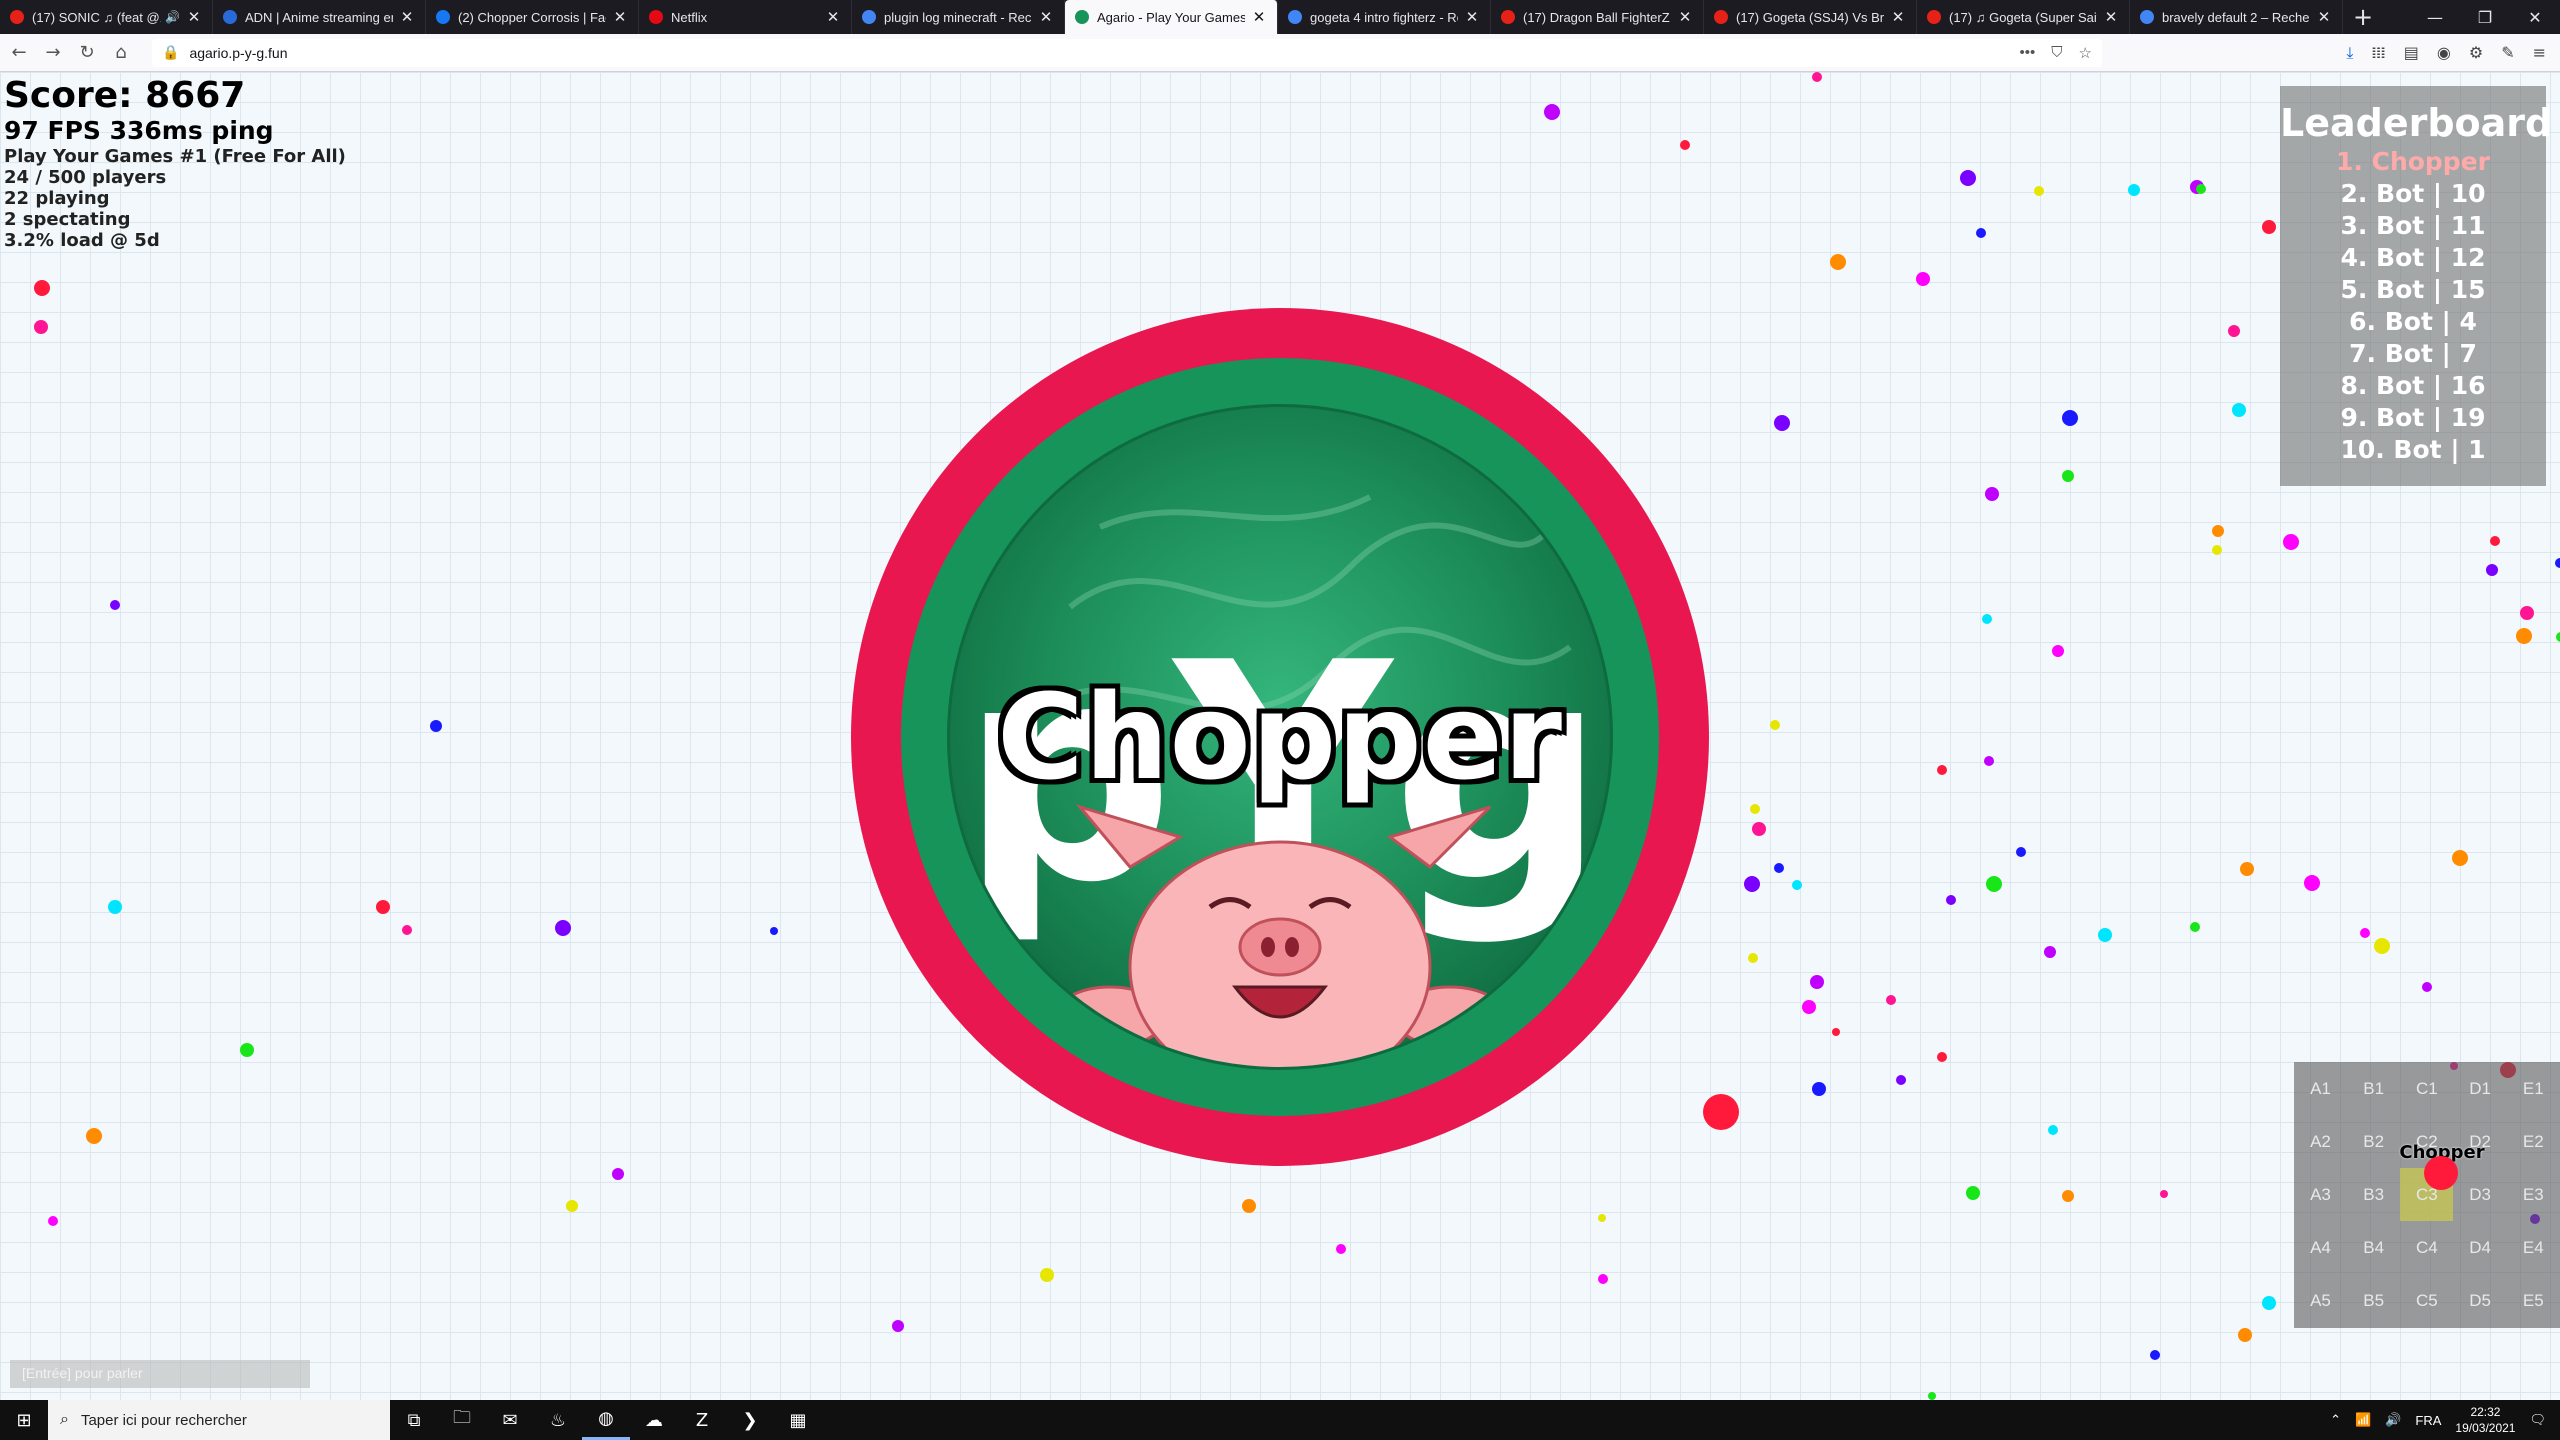 This screenshot has height=1440, width=2560. I want to click on mail-icon: ✉, so click(510, 1420).